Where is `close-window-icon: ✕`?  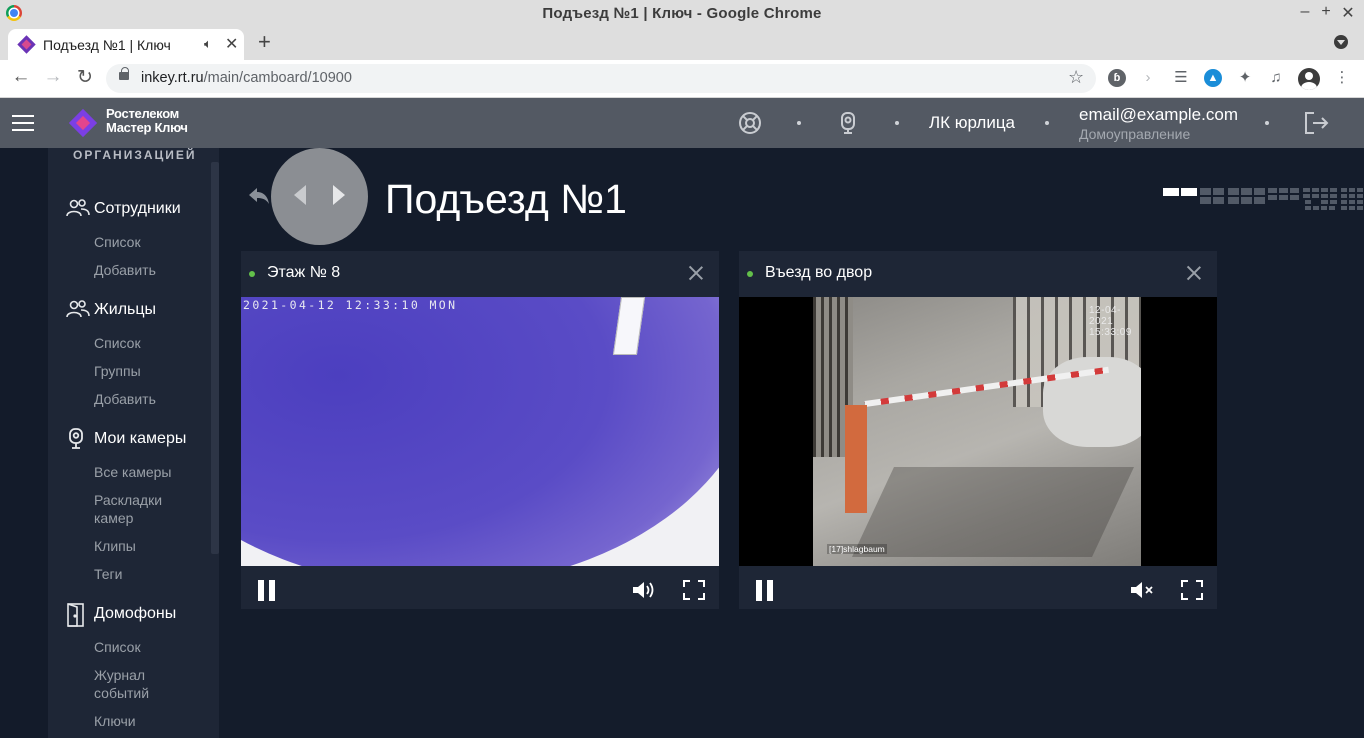
close-window-icon: ✕ is located at coordinates (1348, 13).